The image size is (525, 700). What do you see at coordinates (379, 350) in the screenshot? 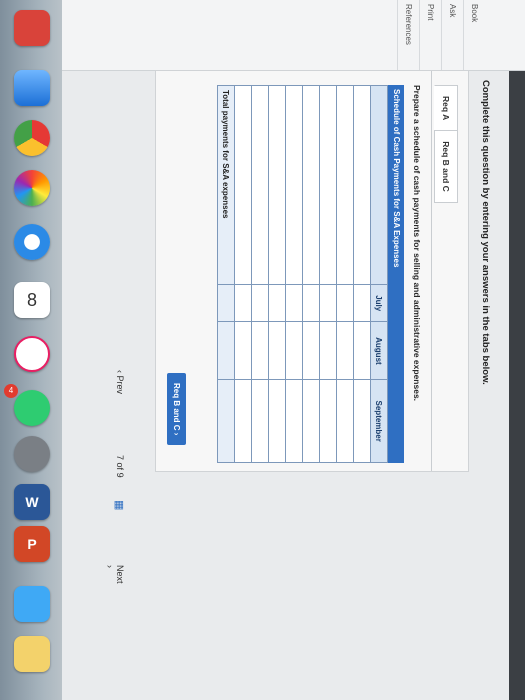
I see `column-header-august: August` at bounding box center [379, 350].